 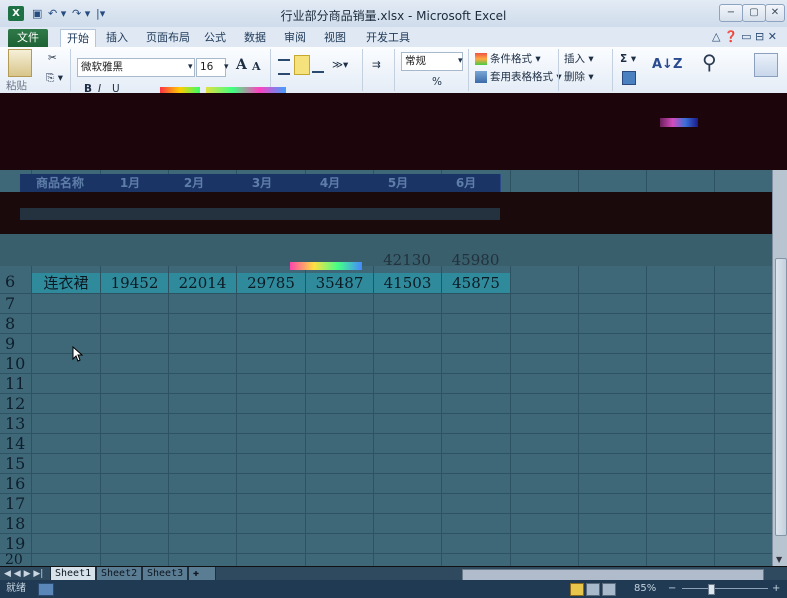 I want to click on sort-filter-icon: A↓Z, so click(x=667, y=65).